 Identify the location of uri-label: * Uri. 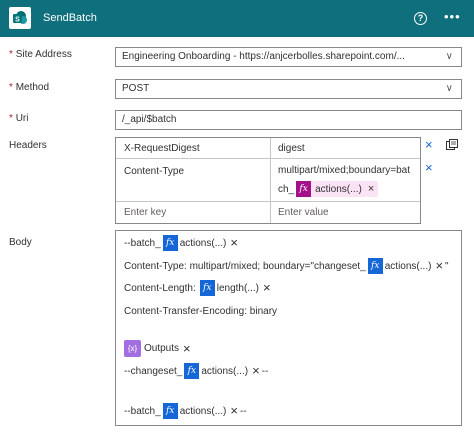
(19, 118).